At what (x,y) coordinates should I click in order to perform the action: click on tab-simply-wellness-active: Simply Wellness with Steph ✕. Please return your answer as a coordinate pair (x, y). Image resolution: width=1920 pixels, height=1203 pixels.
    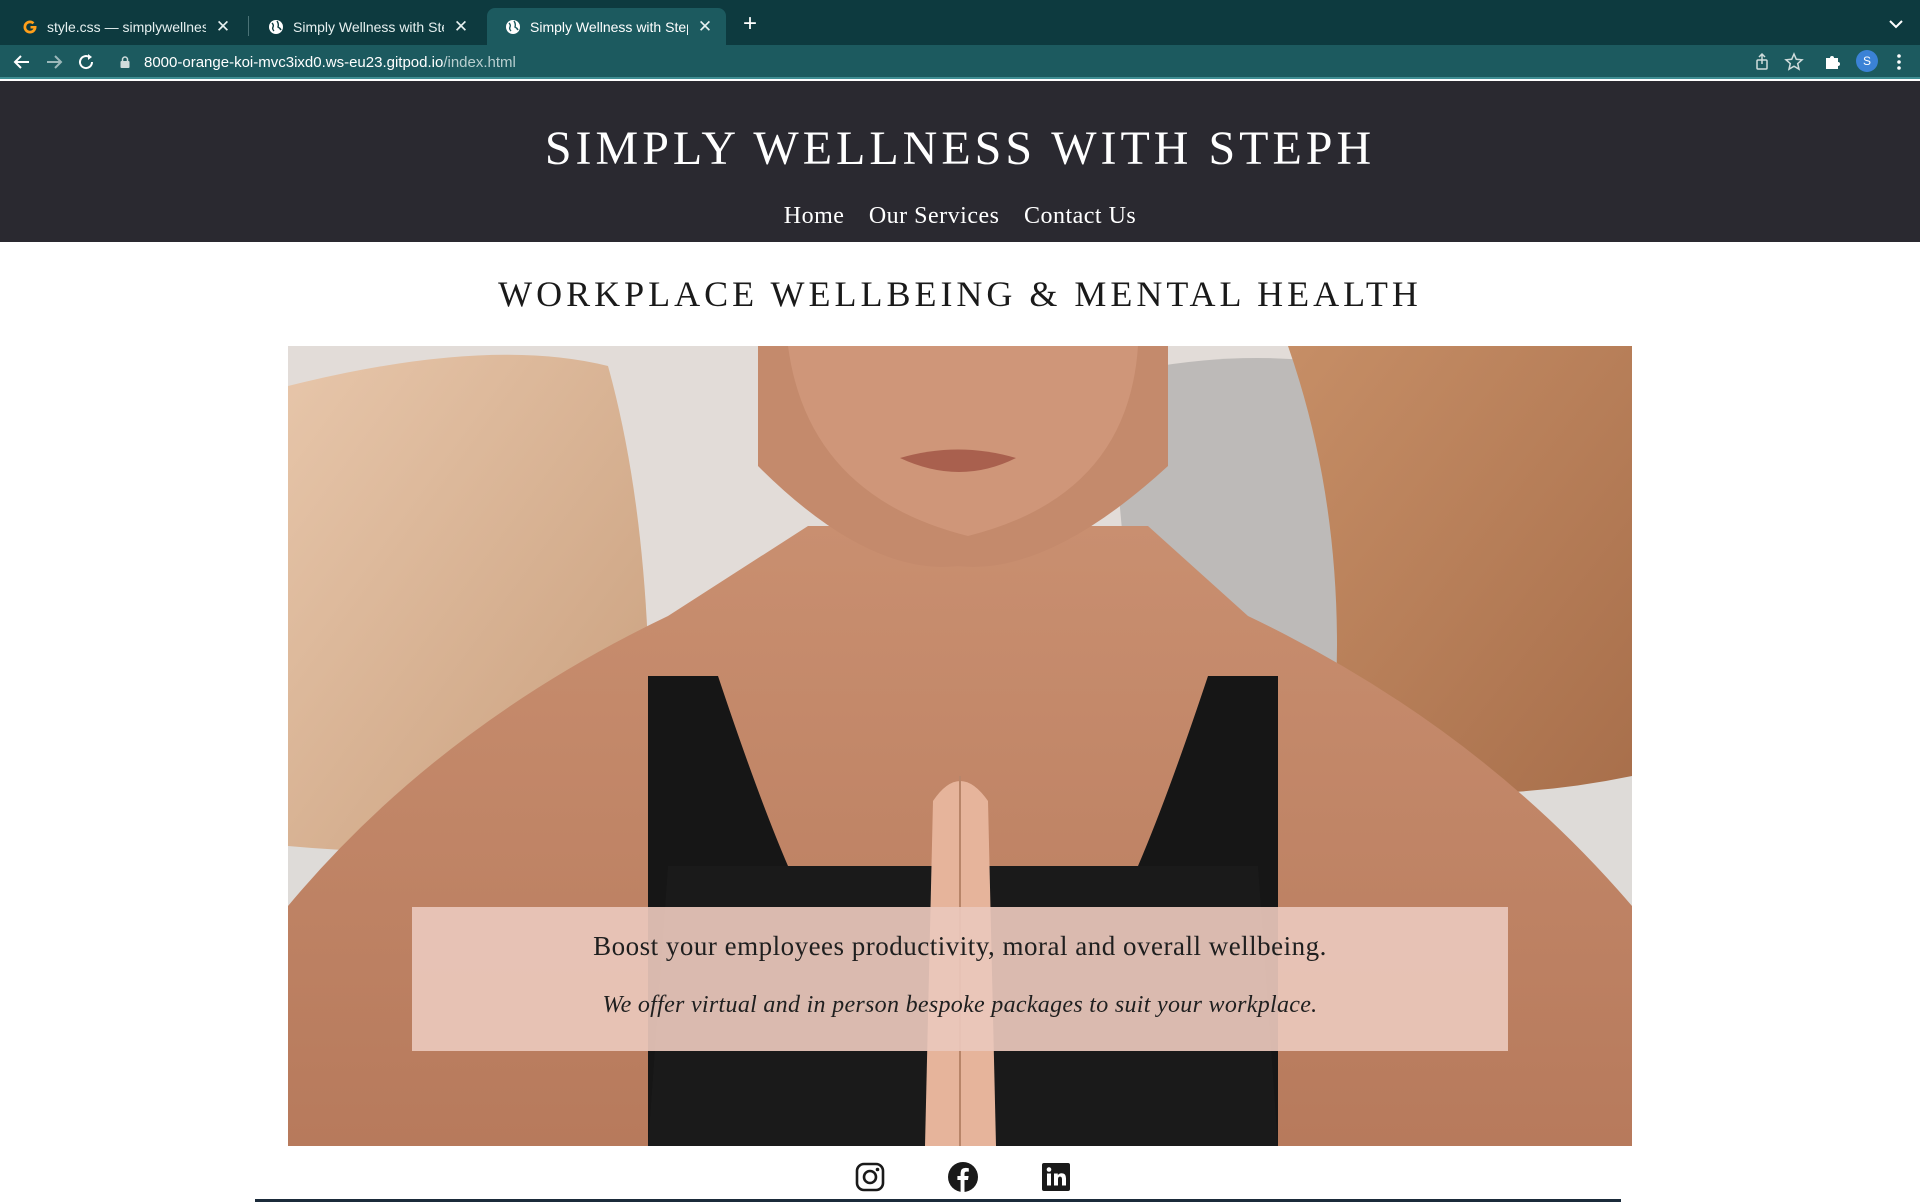
    Looking at the image, I should click on (606, 26).